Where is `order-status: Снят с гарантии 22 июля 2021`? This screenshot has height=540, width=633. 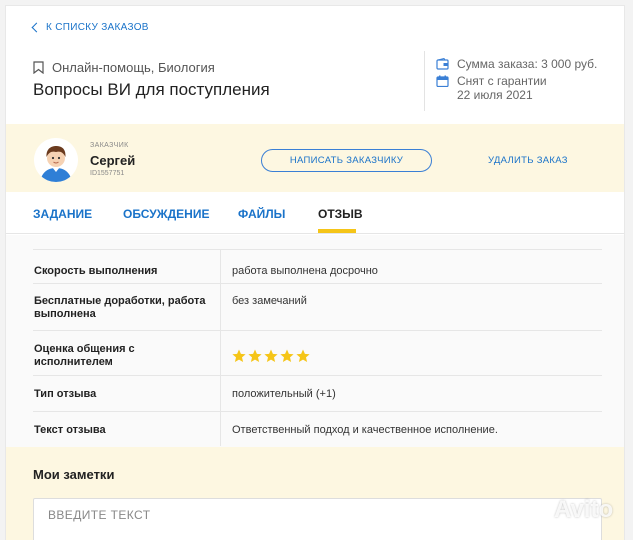 order-status: Снят с гарантии 22 июля 2021 is located at coordinates (491, 88).